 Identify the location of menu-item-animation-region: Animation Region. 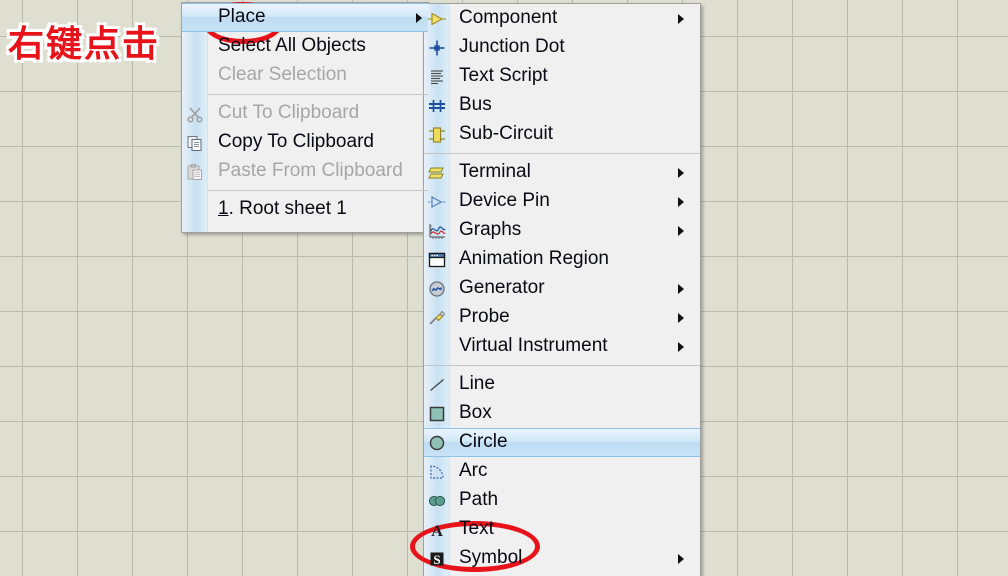
(562, 259).